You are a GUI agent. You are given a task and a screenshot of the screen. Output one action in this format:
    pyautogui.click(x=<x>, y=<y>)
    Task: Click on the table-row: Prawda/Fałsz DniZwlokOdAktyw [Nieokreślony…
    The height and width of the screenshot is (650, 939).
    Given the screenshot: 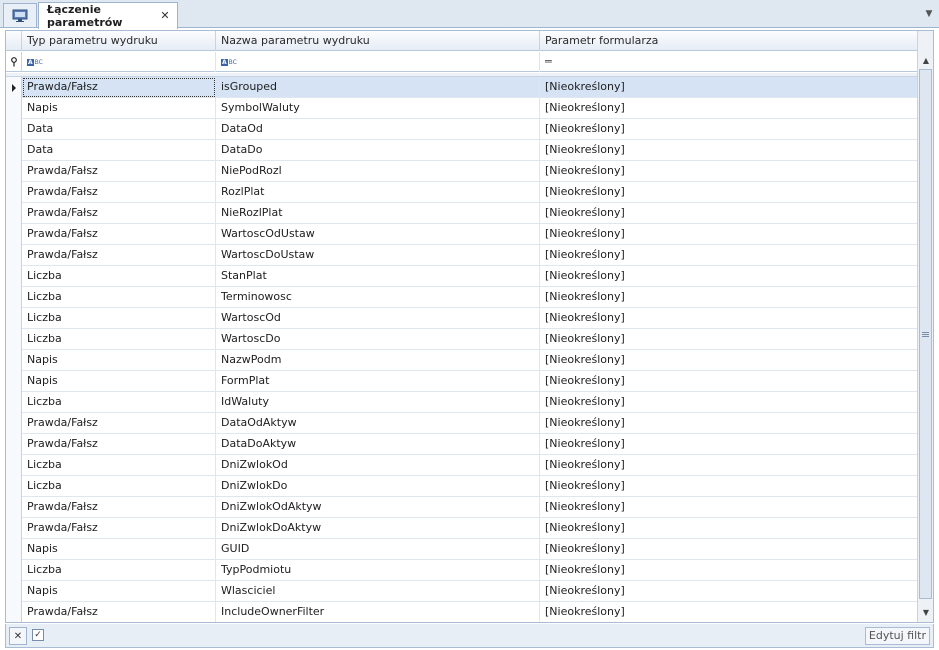 What is the action you would take?
    pyautogui.click(x=462, y=507)
    